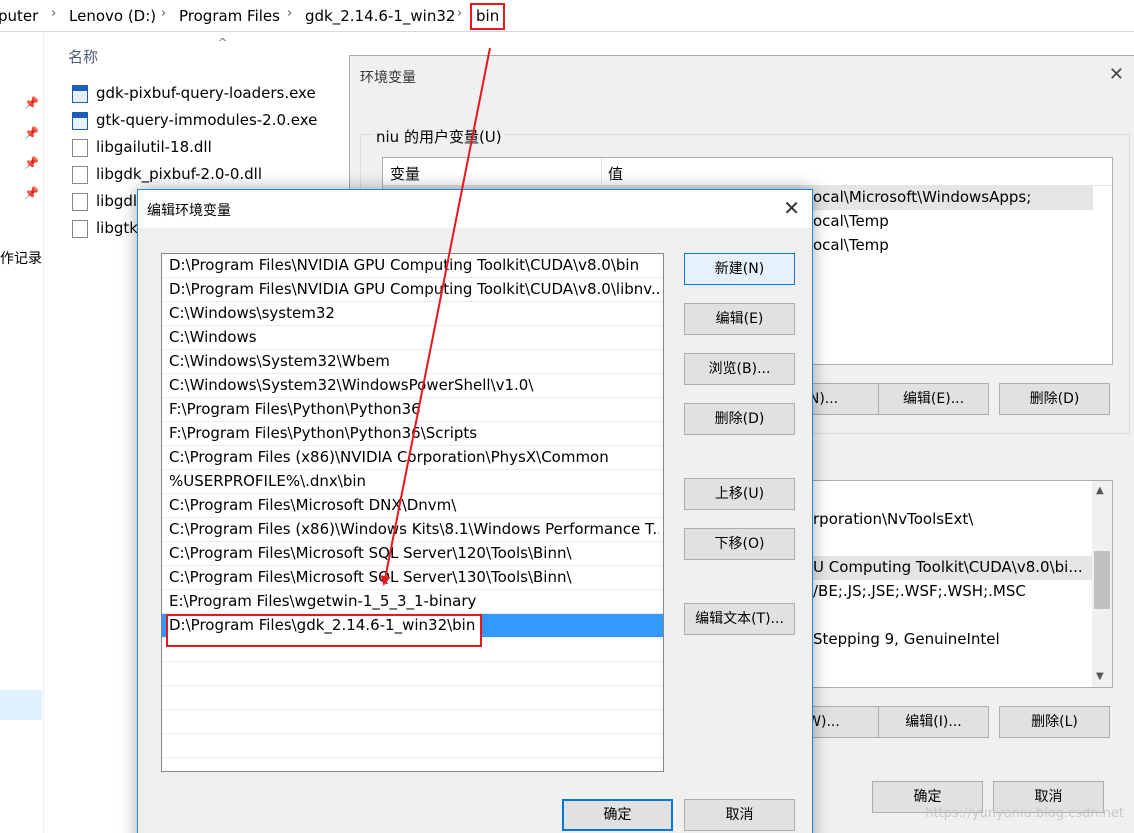 The width and height of the screenshot is (1134, 833). I want to click on arrow-line, so click(435, 316).